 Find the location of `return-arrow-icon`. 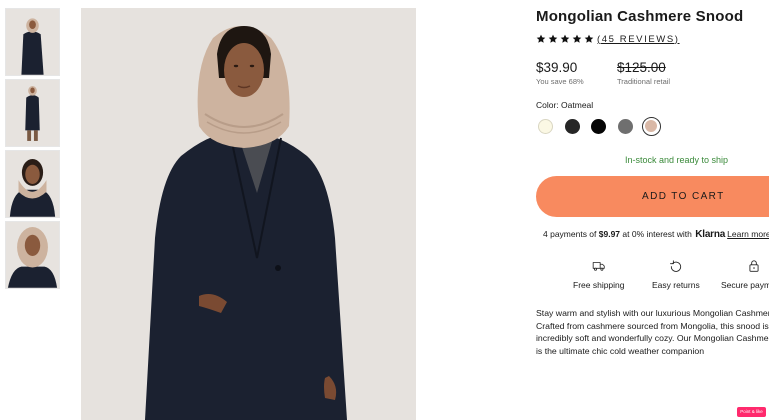

return-arrow-icon is located at coordinates (675, 266).